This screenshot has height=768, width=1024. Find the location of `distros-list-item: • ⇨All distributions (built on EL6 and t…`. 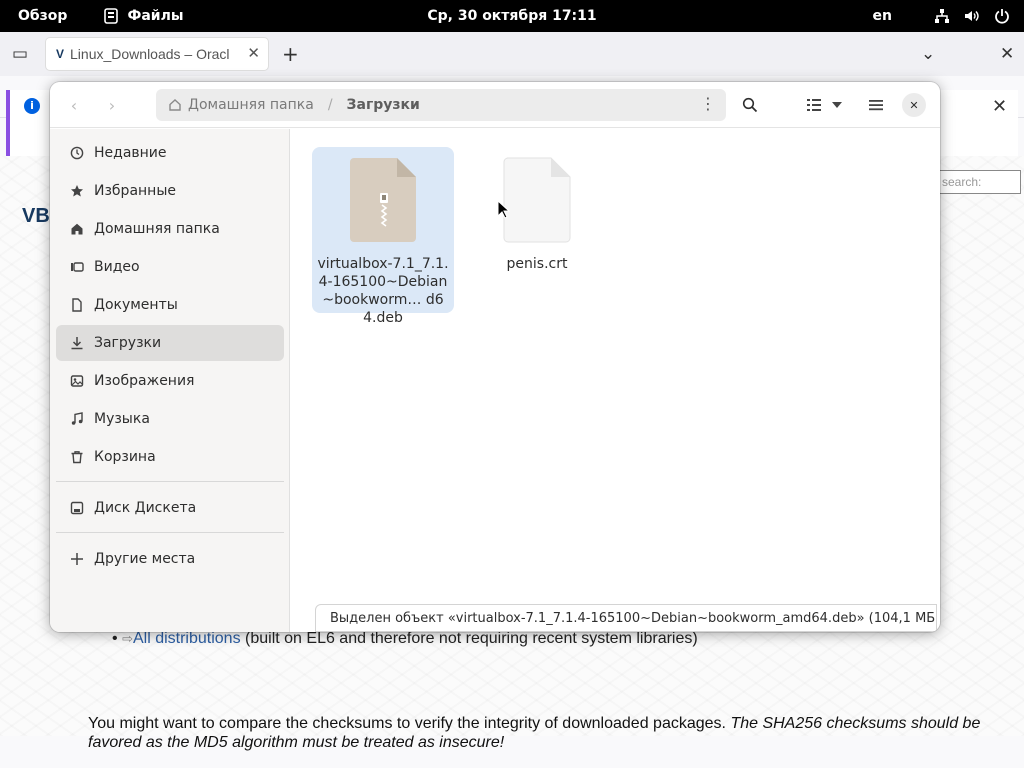

distros-list-item: • ⇨All distributions (built on EL6 and t… is located at coordinates (405, 639).